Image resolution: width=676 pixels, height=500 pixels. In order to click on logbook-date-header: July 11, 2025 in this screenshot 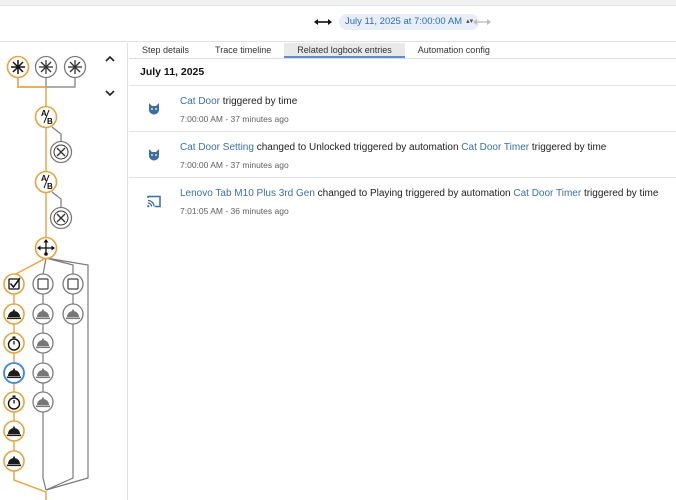, I will do `click(172, 72)`.